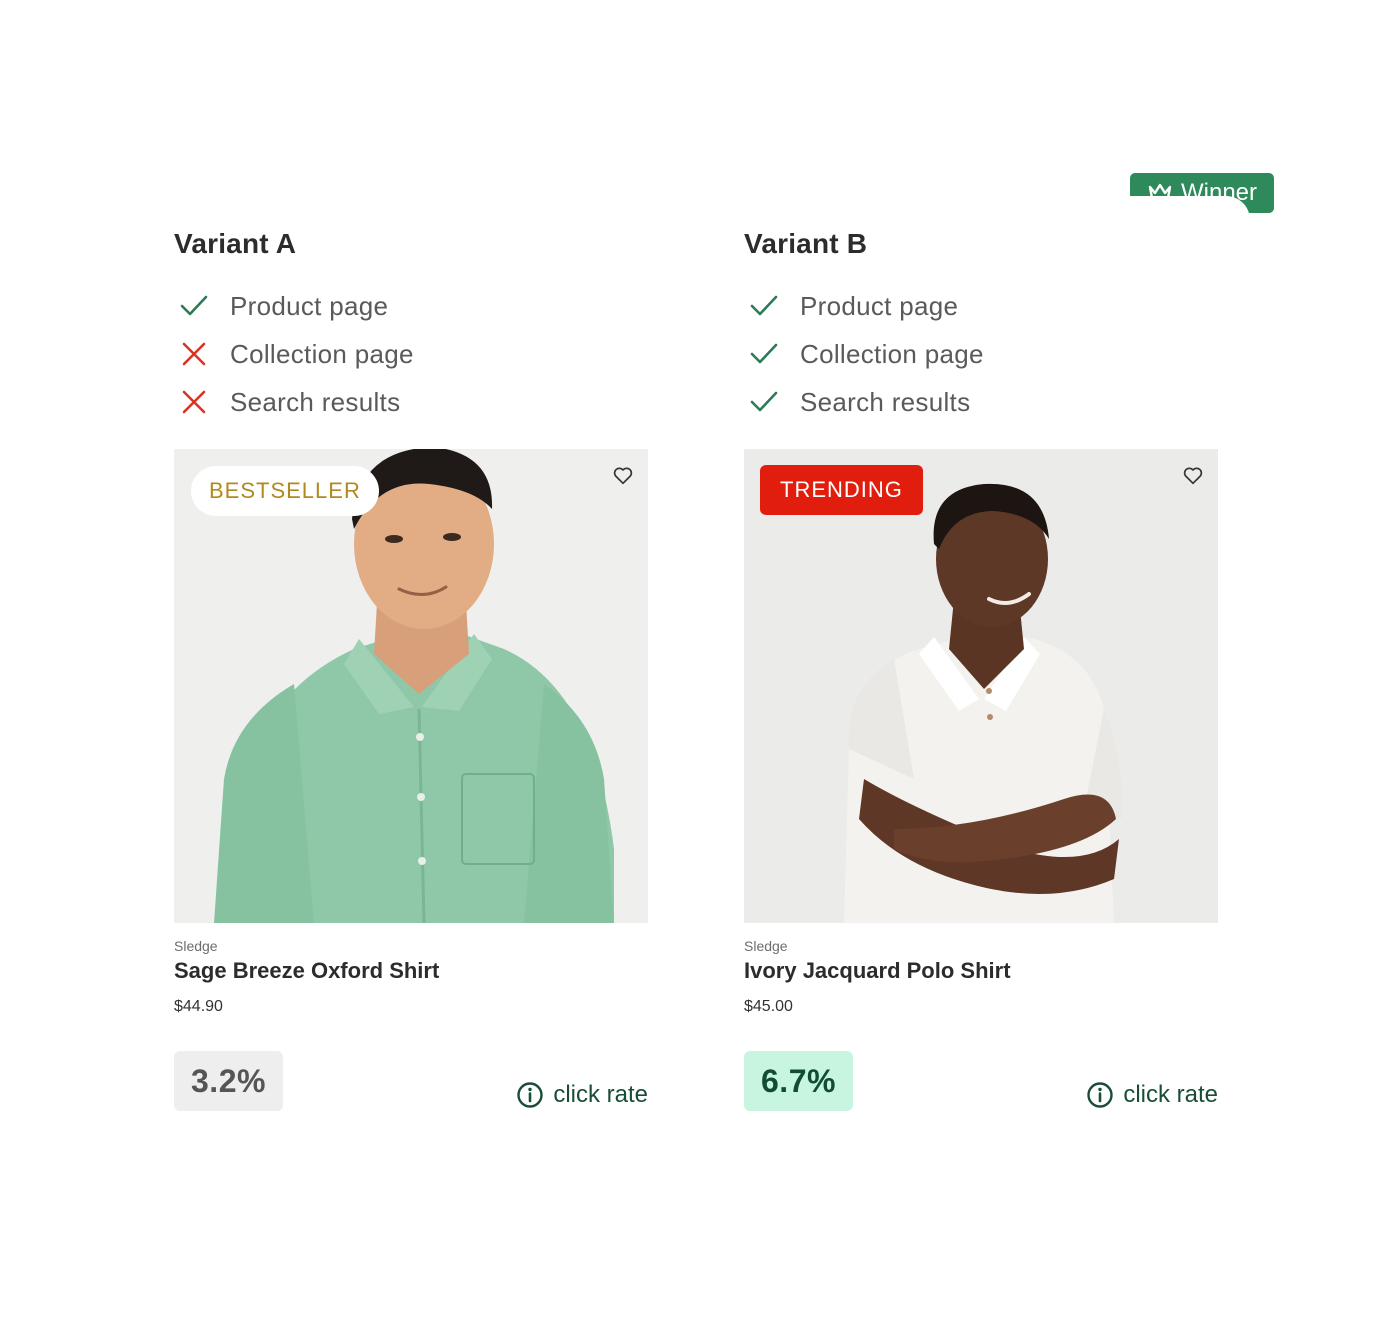 The width and height of the screenshot is (1392, 1336). What do you see at coordinates (235, 243) in the screenshot?
I see `variant-title: Variant A` at bounding box center [235, 243].